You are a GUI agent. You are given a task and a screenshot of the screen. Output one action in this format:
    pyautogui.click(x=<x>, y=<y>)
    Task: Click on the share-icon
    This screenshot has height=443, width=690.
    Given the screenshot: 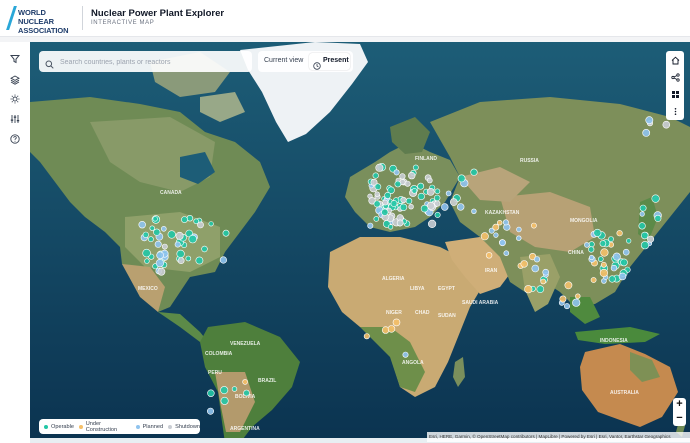 What is the action you would take?
    pyautogui.click(x=675, y=77)
    